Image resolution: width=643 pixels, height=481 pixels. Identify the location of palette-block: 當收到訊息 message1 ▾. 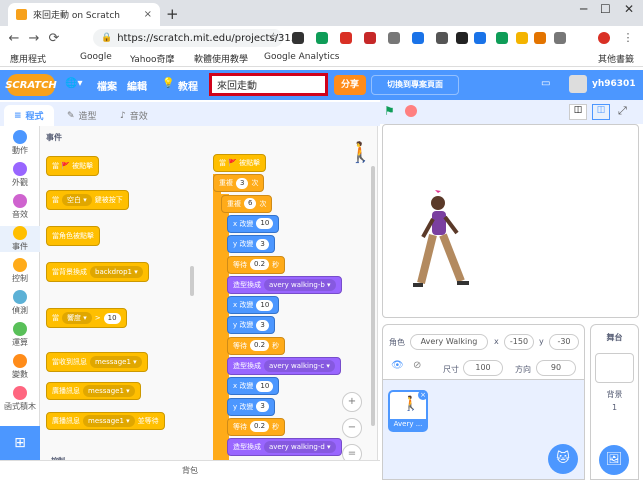
(97, 362).